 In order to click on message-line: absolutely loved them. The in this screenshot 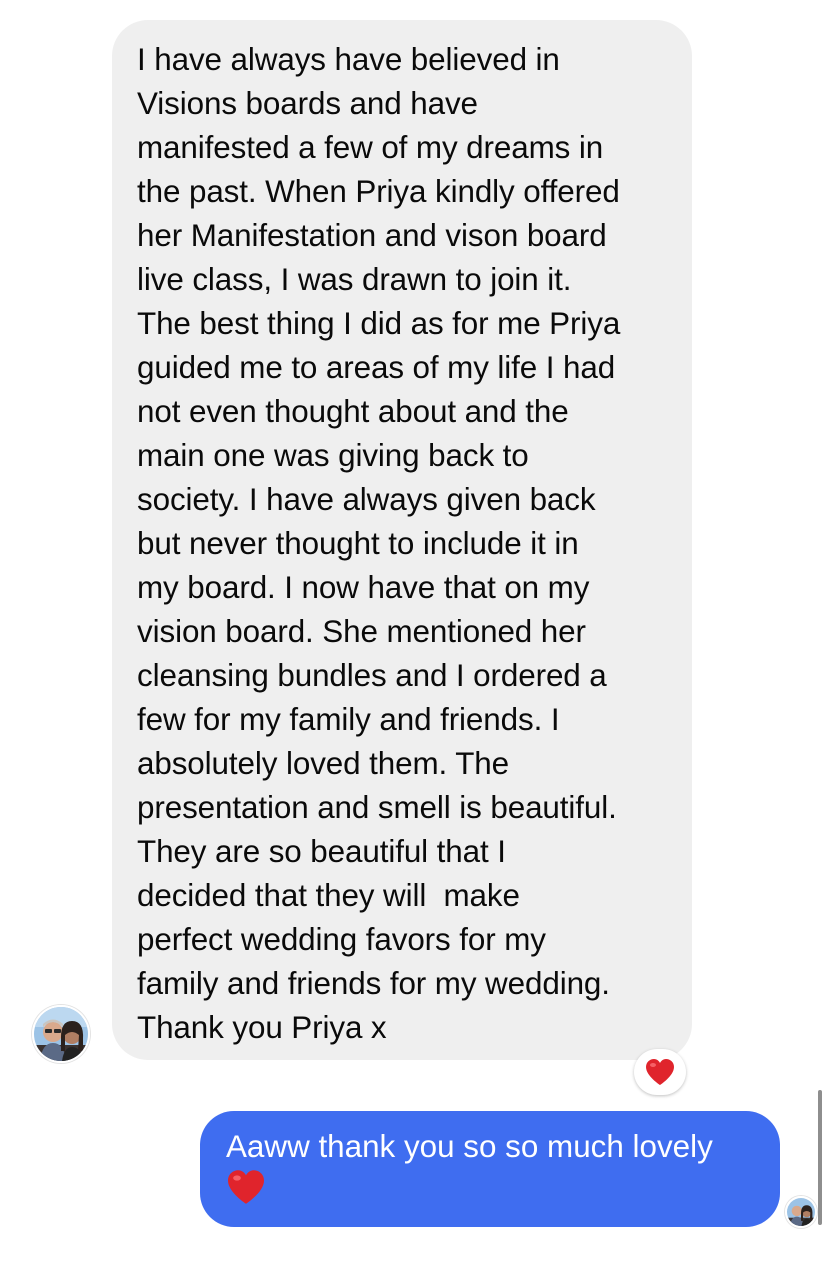, I will do `click(323, 763)`.